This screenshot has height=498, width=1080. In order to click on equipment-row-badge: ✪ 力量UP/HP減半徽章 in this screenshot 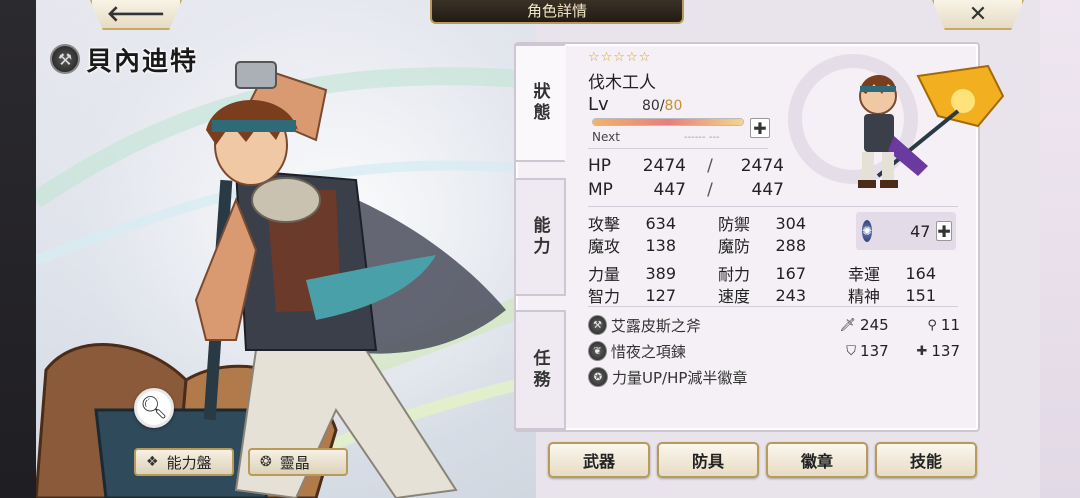, I will do `click(774, 377)`.